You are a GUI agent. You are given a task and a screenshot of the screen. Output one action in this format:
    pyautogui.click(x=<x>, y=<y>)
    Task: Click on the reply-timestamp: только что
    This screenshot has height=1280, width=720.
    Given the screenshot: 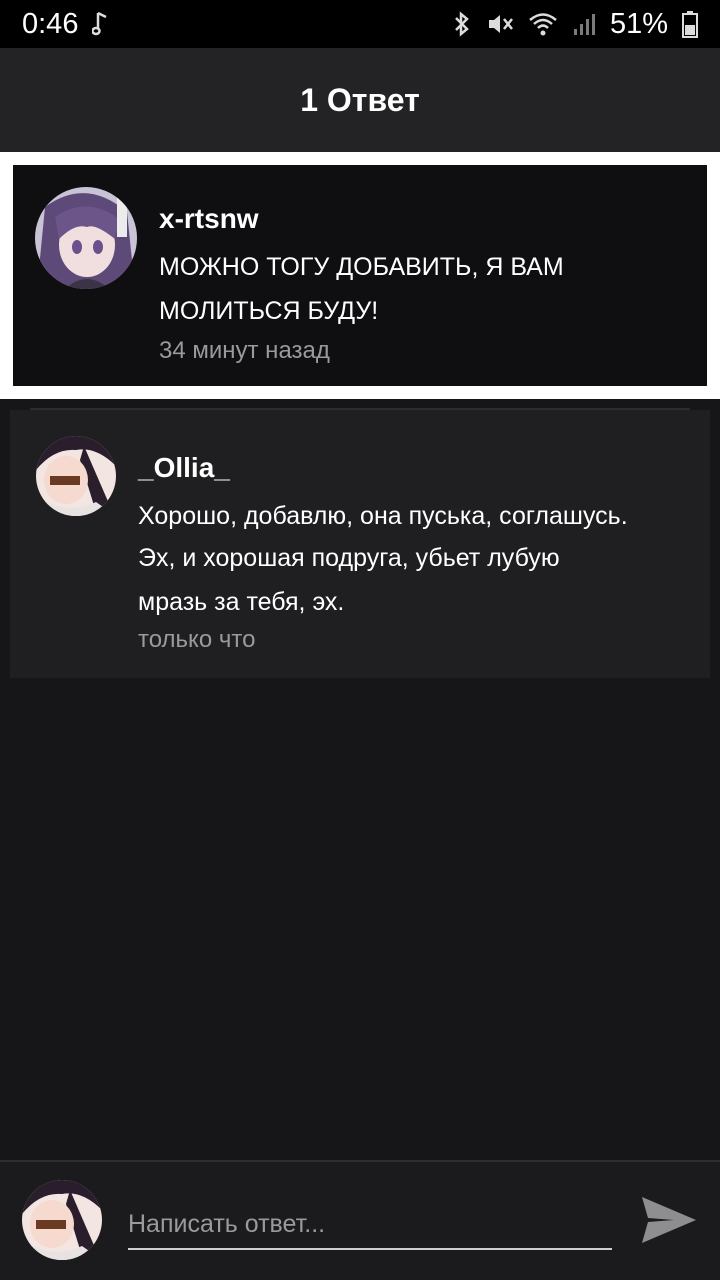 What is the action you would take?
    pyautogui.click(x=197, y=639)
    